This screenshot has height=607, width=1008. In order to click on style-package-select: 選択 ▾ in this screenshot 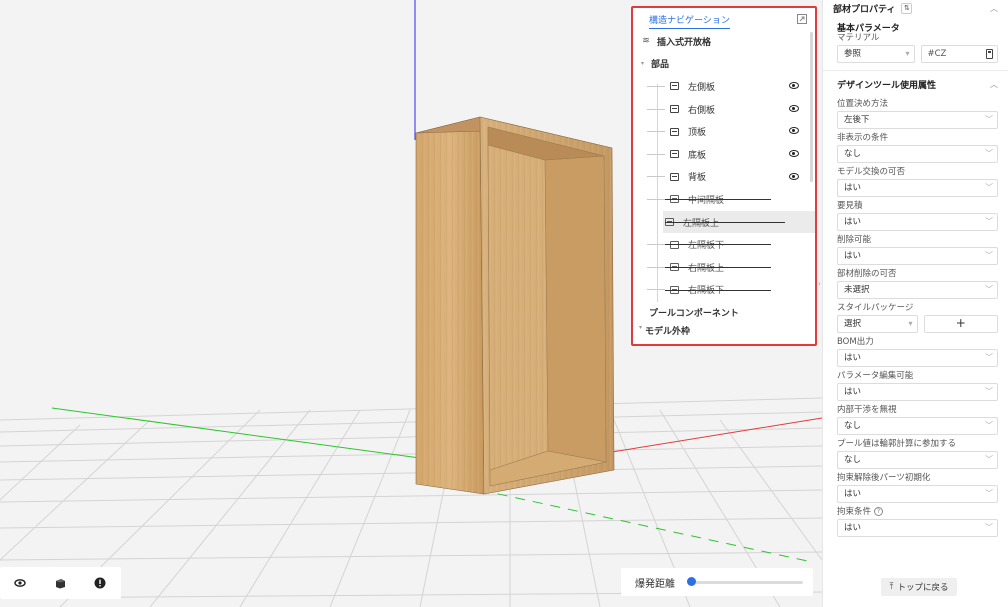, I will do `click(877, 324)`.